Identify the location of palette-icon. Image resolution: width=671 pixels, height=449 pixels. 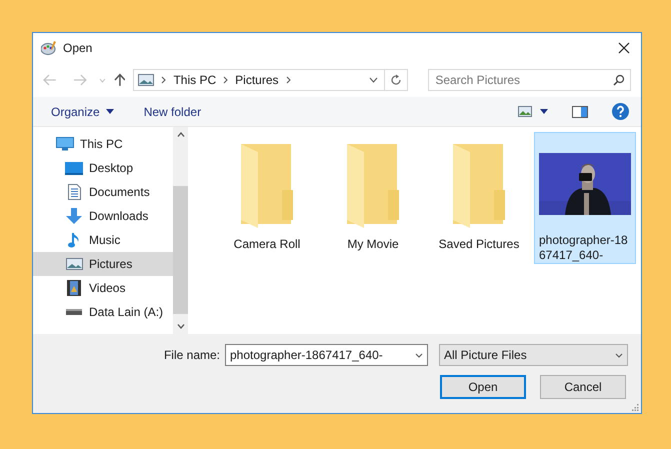
(49, 48).